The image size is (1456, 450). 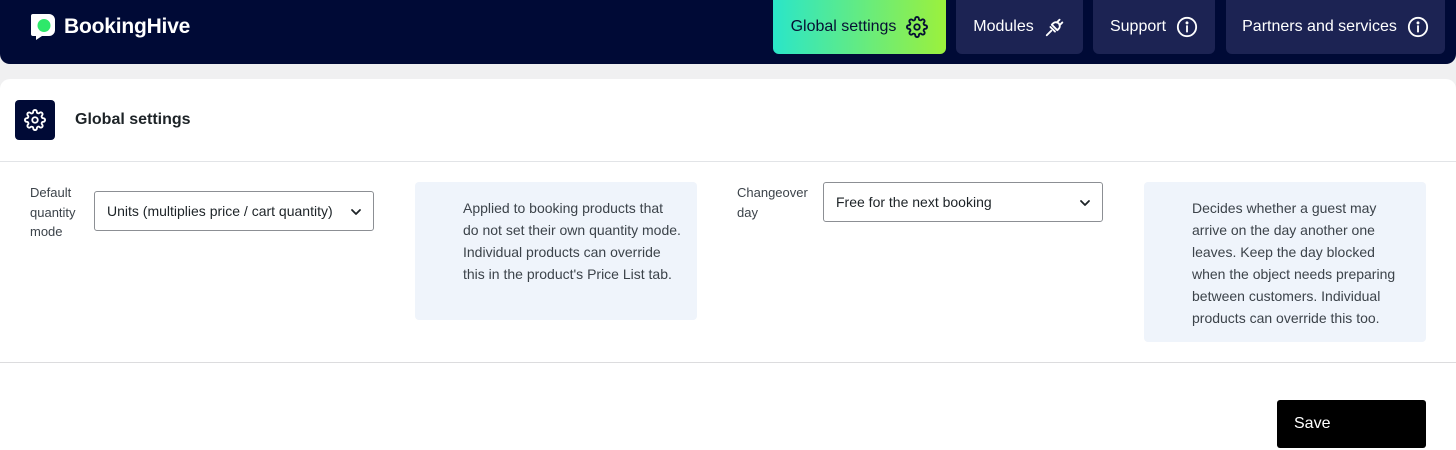 I want to click on save-button: Save, so click(x=1351, y=424).